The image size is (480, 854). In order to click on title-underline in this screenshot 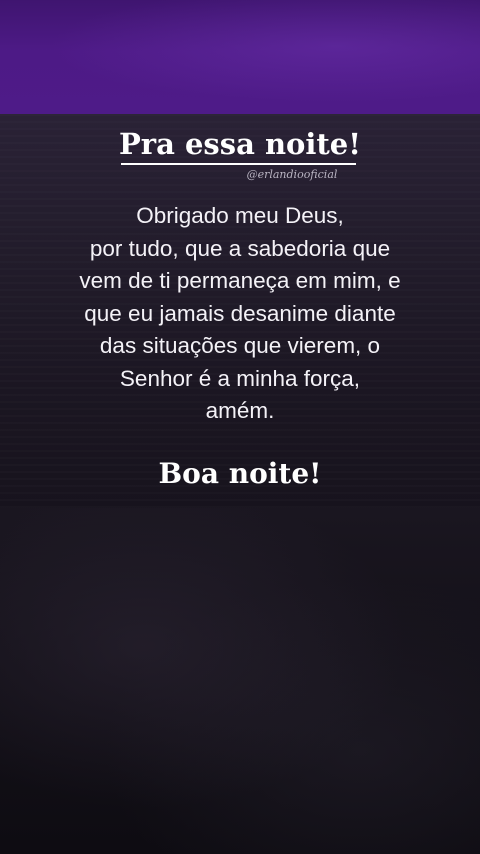, I will do `click(238, 164)`.